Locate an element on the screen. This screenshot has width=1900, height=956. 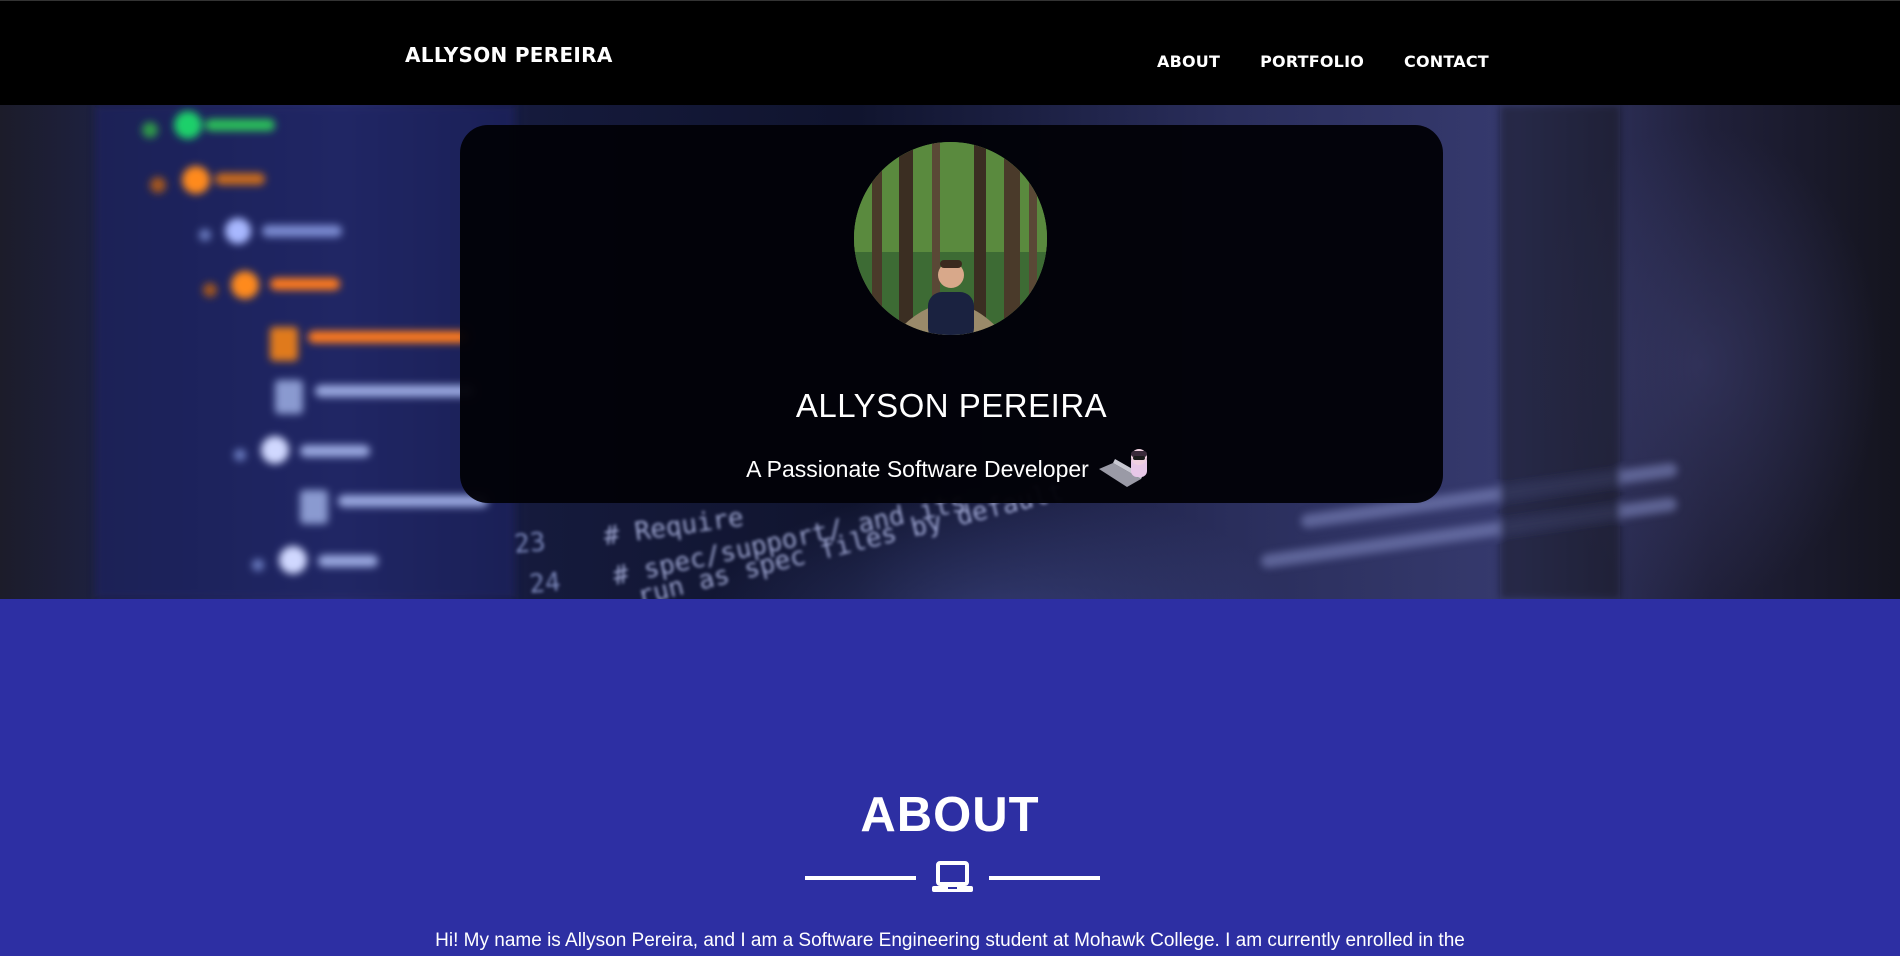
navbar: ALLYSON PEREIRA ABOUT PORTFOLIO CONTACT is located at coordinates (950, 52).